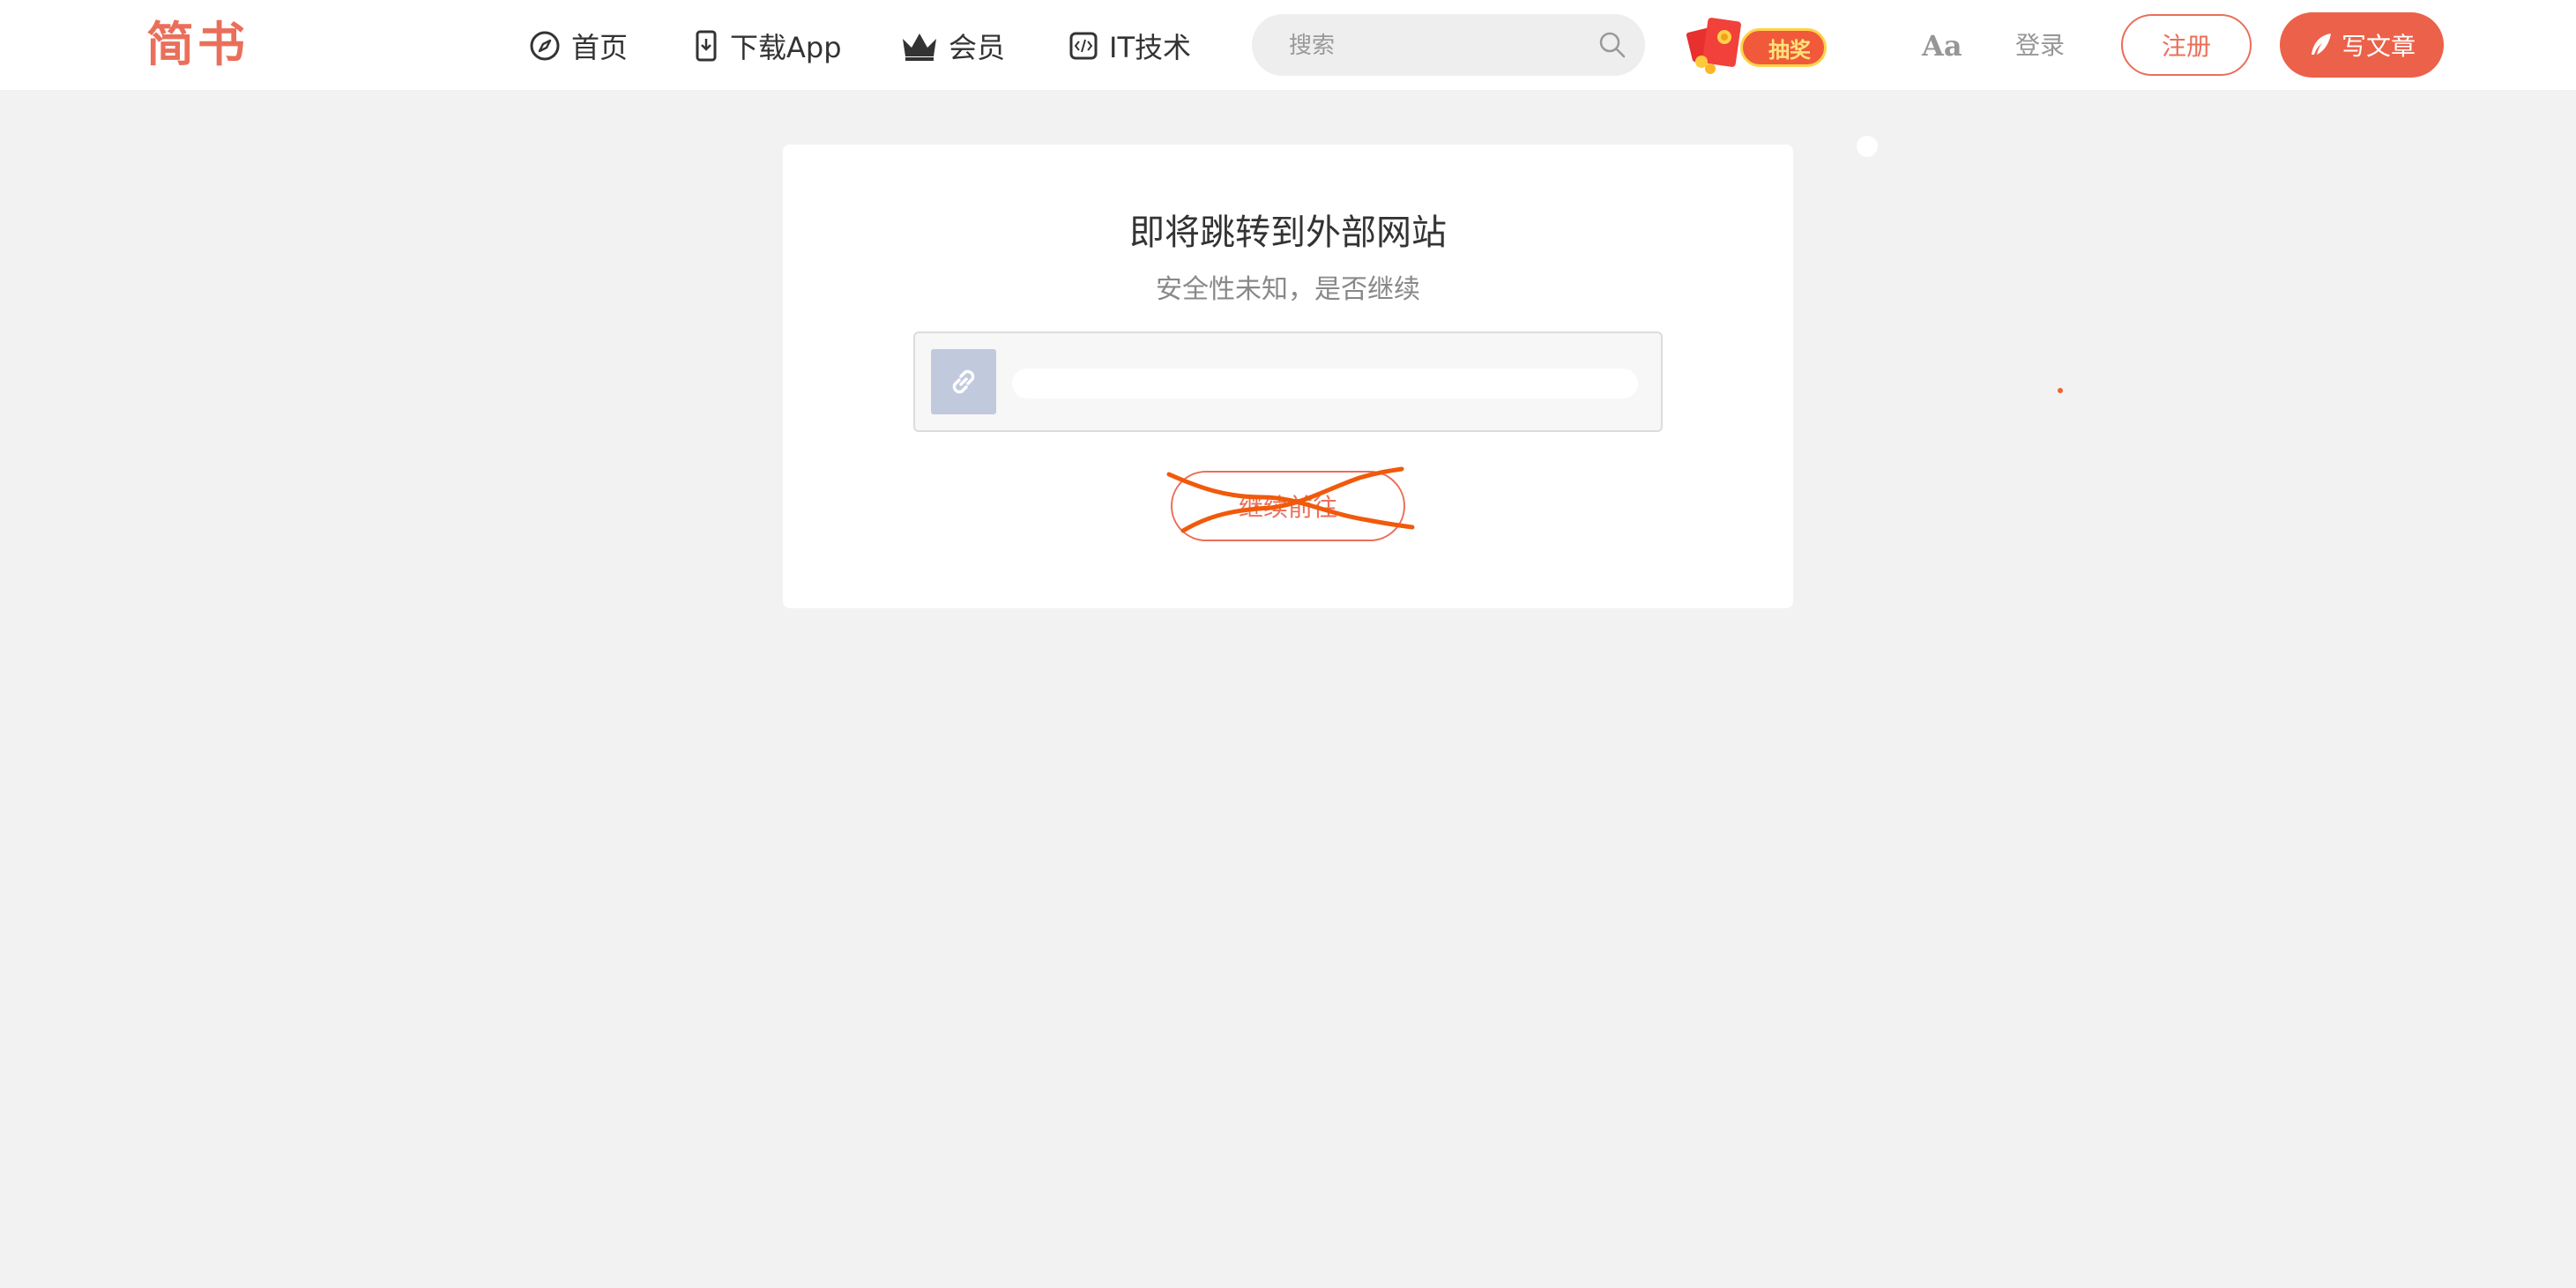 Image resolution: width=2576 pixels, height=1288 pixels. I want to click on nav-it-tech: IT技术, so click(1129, 46).